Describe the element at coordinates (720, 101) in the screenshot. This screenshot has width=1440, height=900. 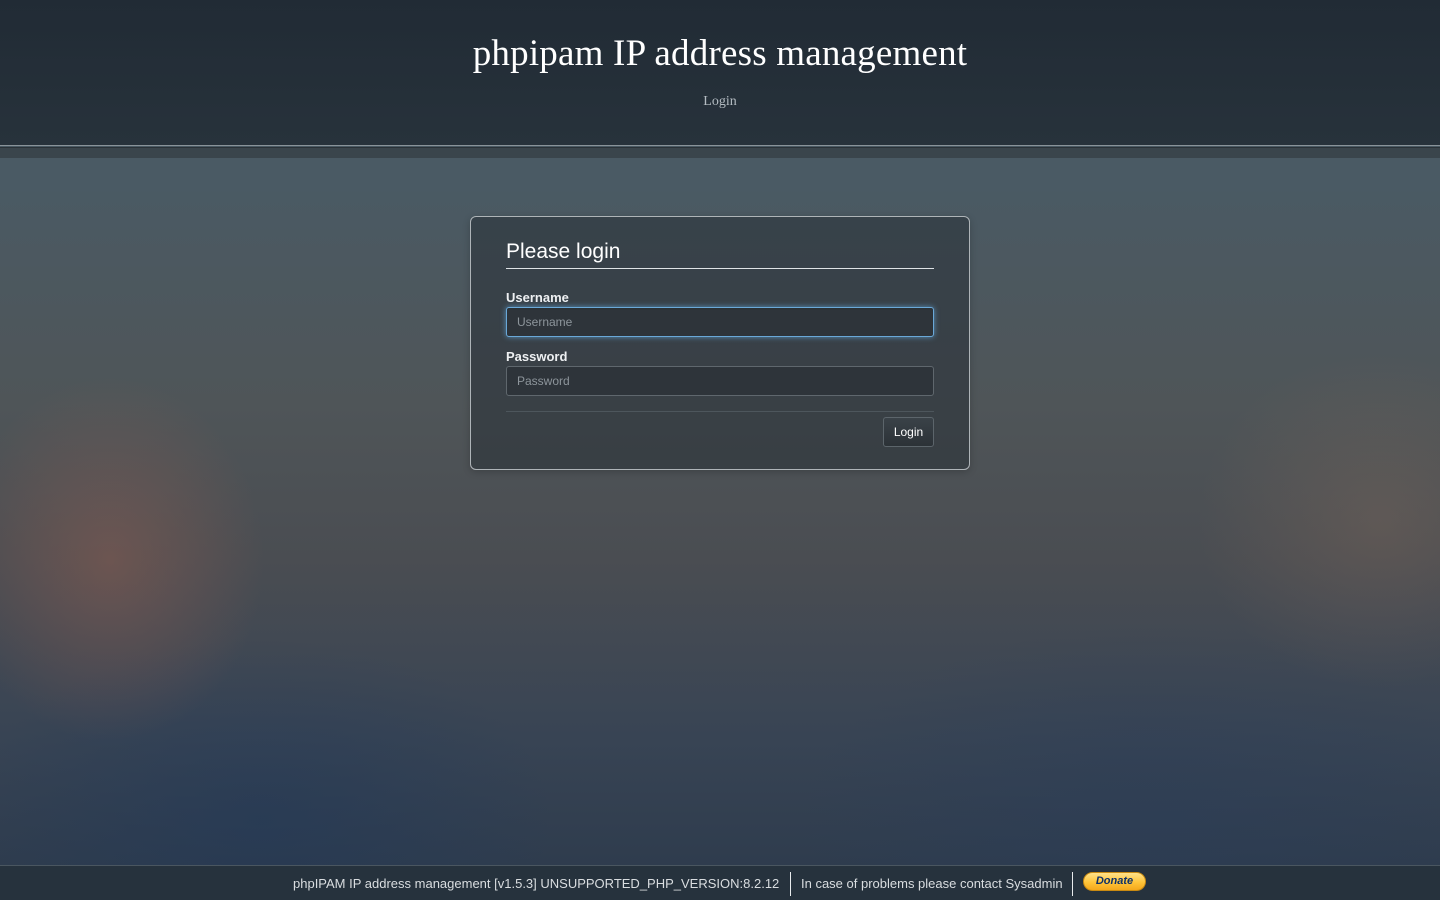
I see `page-subtitle: Login` at that location.